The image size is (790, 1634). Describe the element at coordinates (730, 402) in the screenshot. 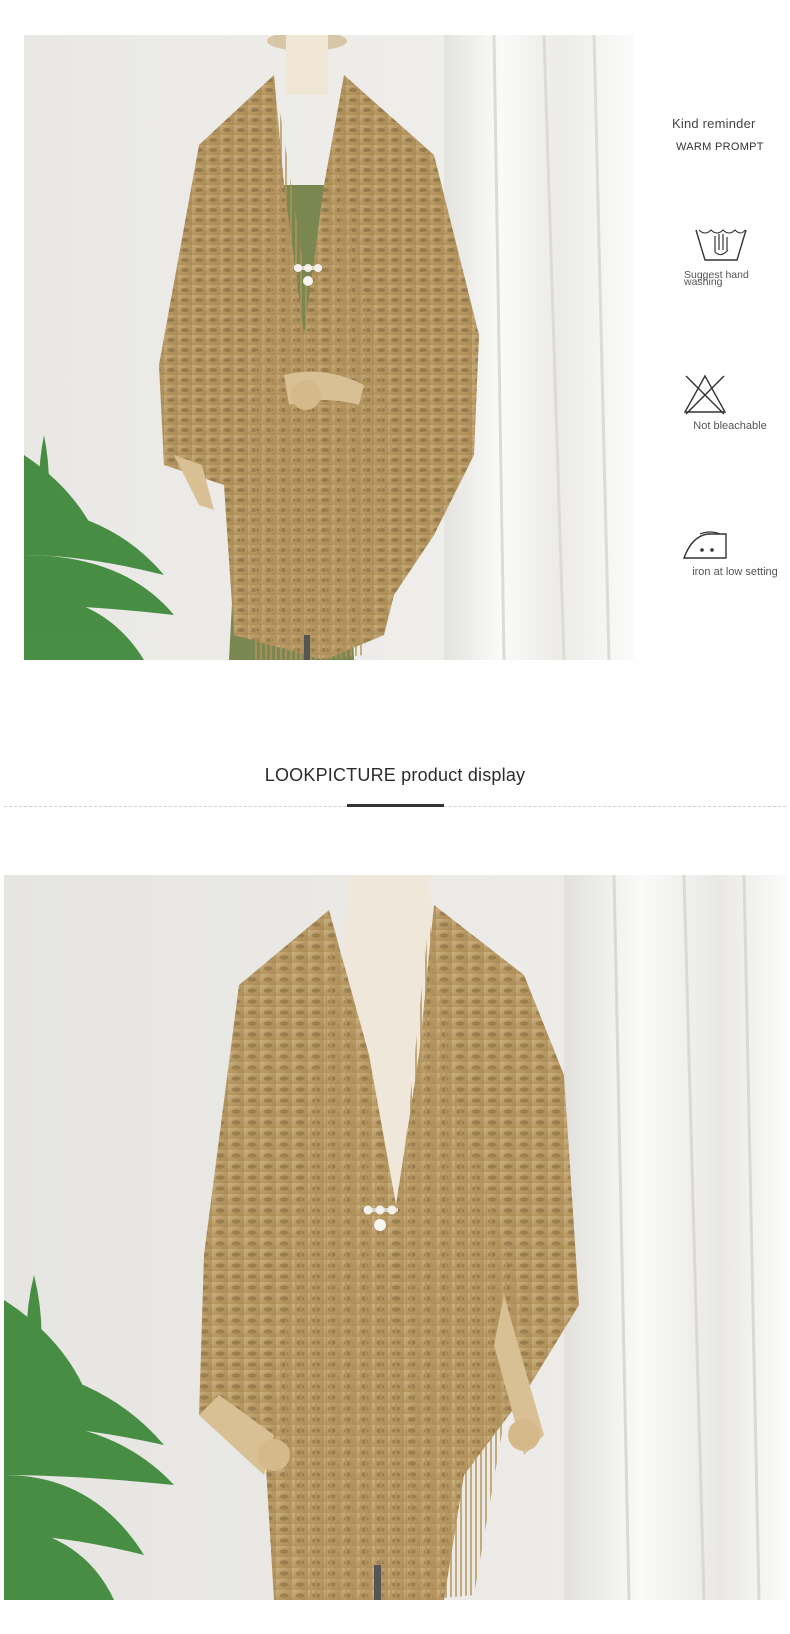

I see `care-item-no-bleach: Not bleachable` at that location.